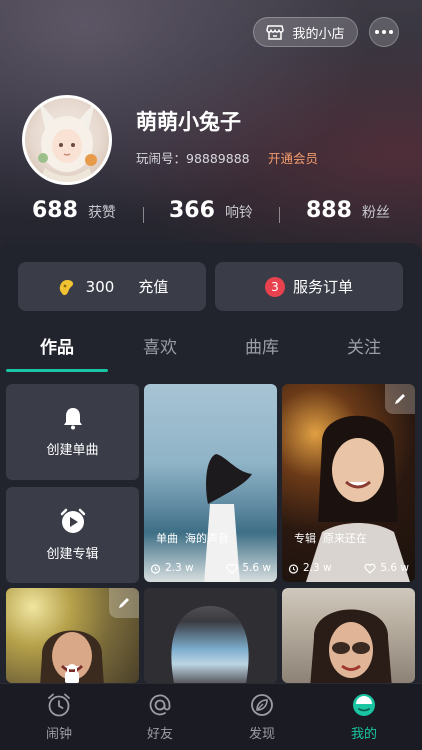  What do you see at coordinates (160, 705) in the screenshot?
I see `at-sign-icon` at bounding box center [160, 705].